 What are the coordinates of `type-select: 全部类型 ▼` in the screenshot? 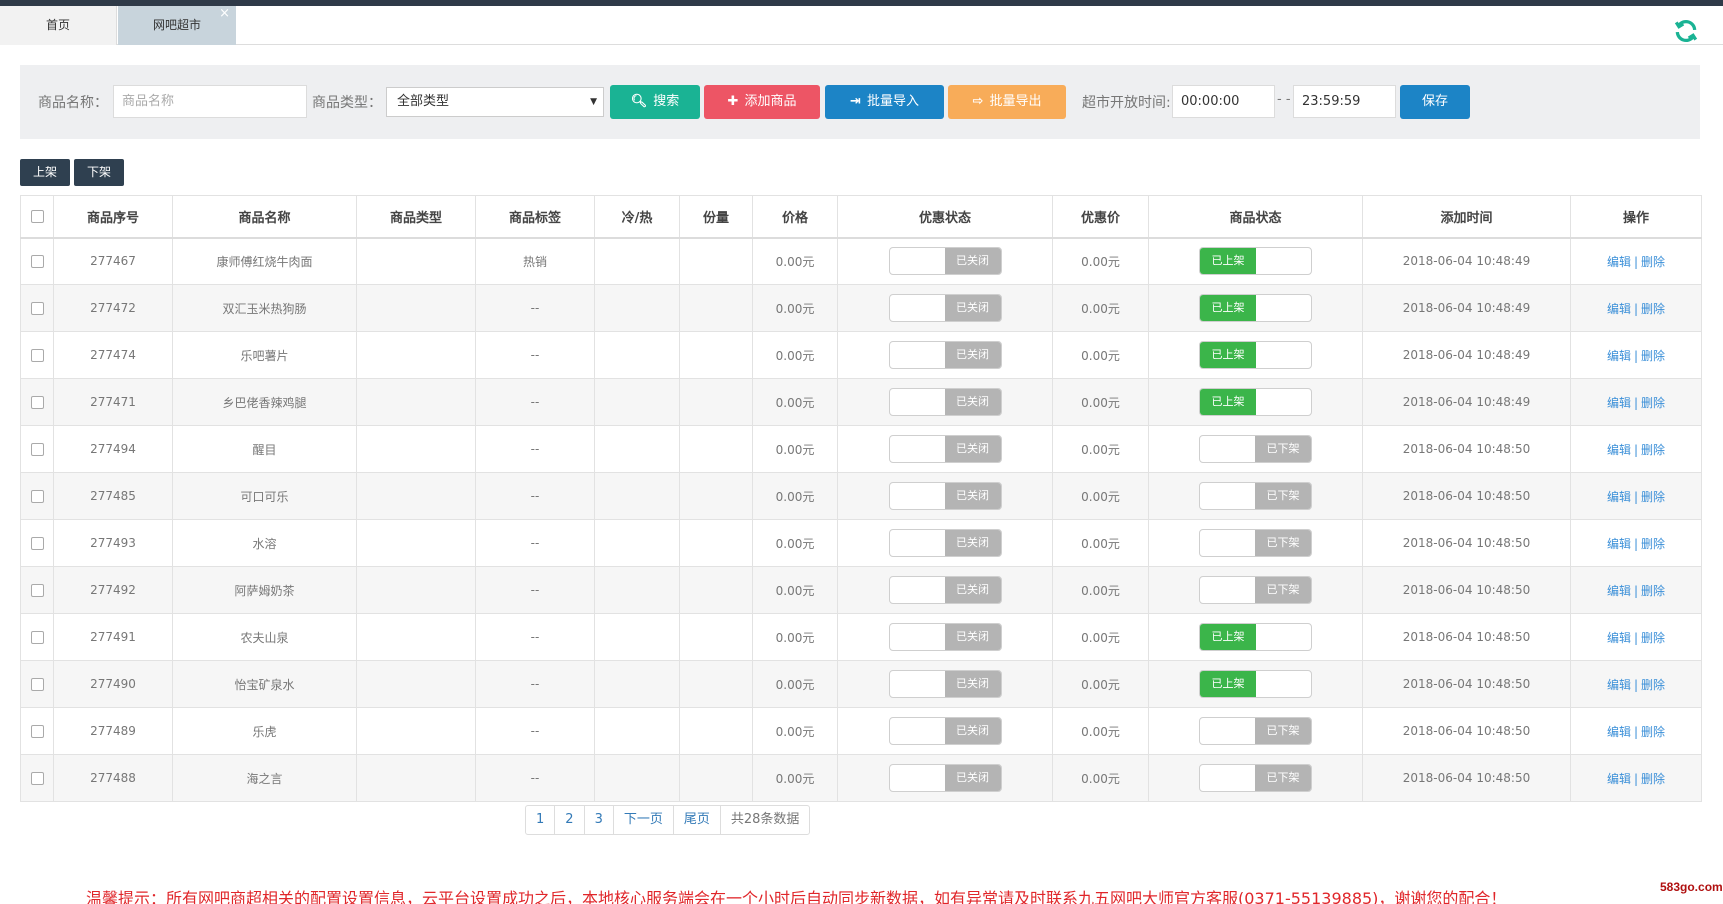 It's located at (495, 102).